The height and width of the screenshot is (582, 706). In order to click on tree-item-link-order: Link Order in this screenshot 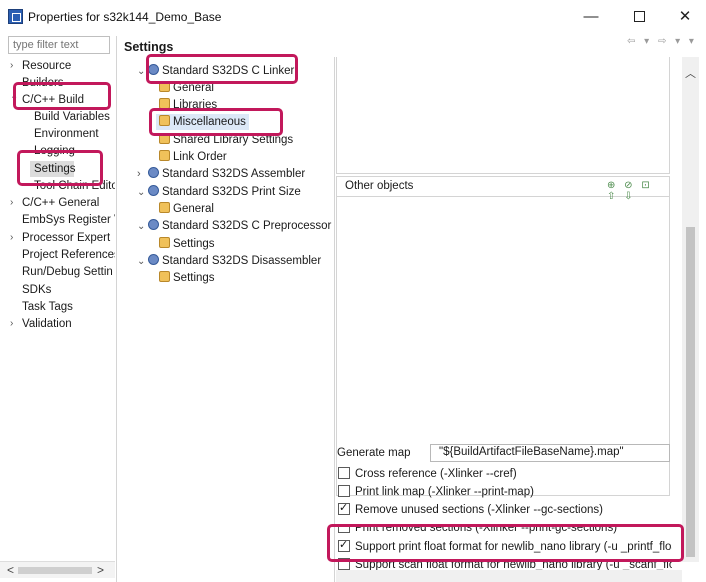, I will do `click(193, 157)`.